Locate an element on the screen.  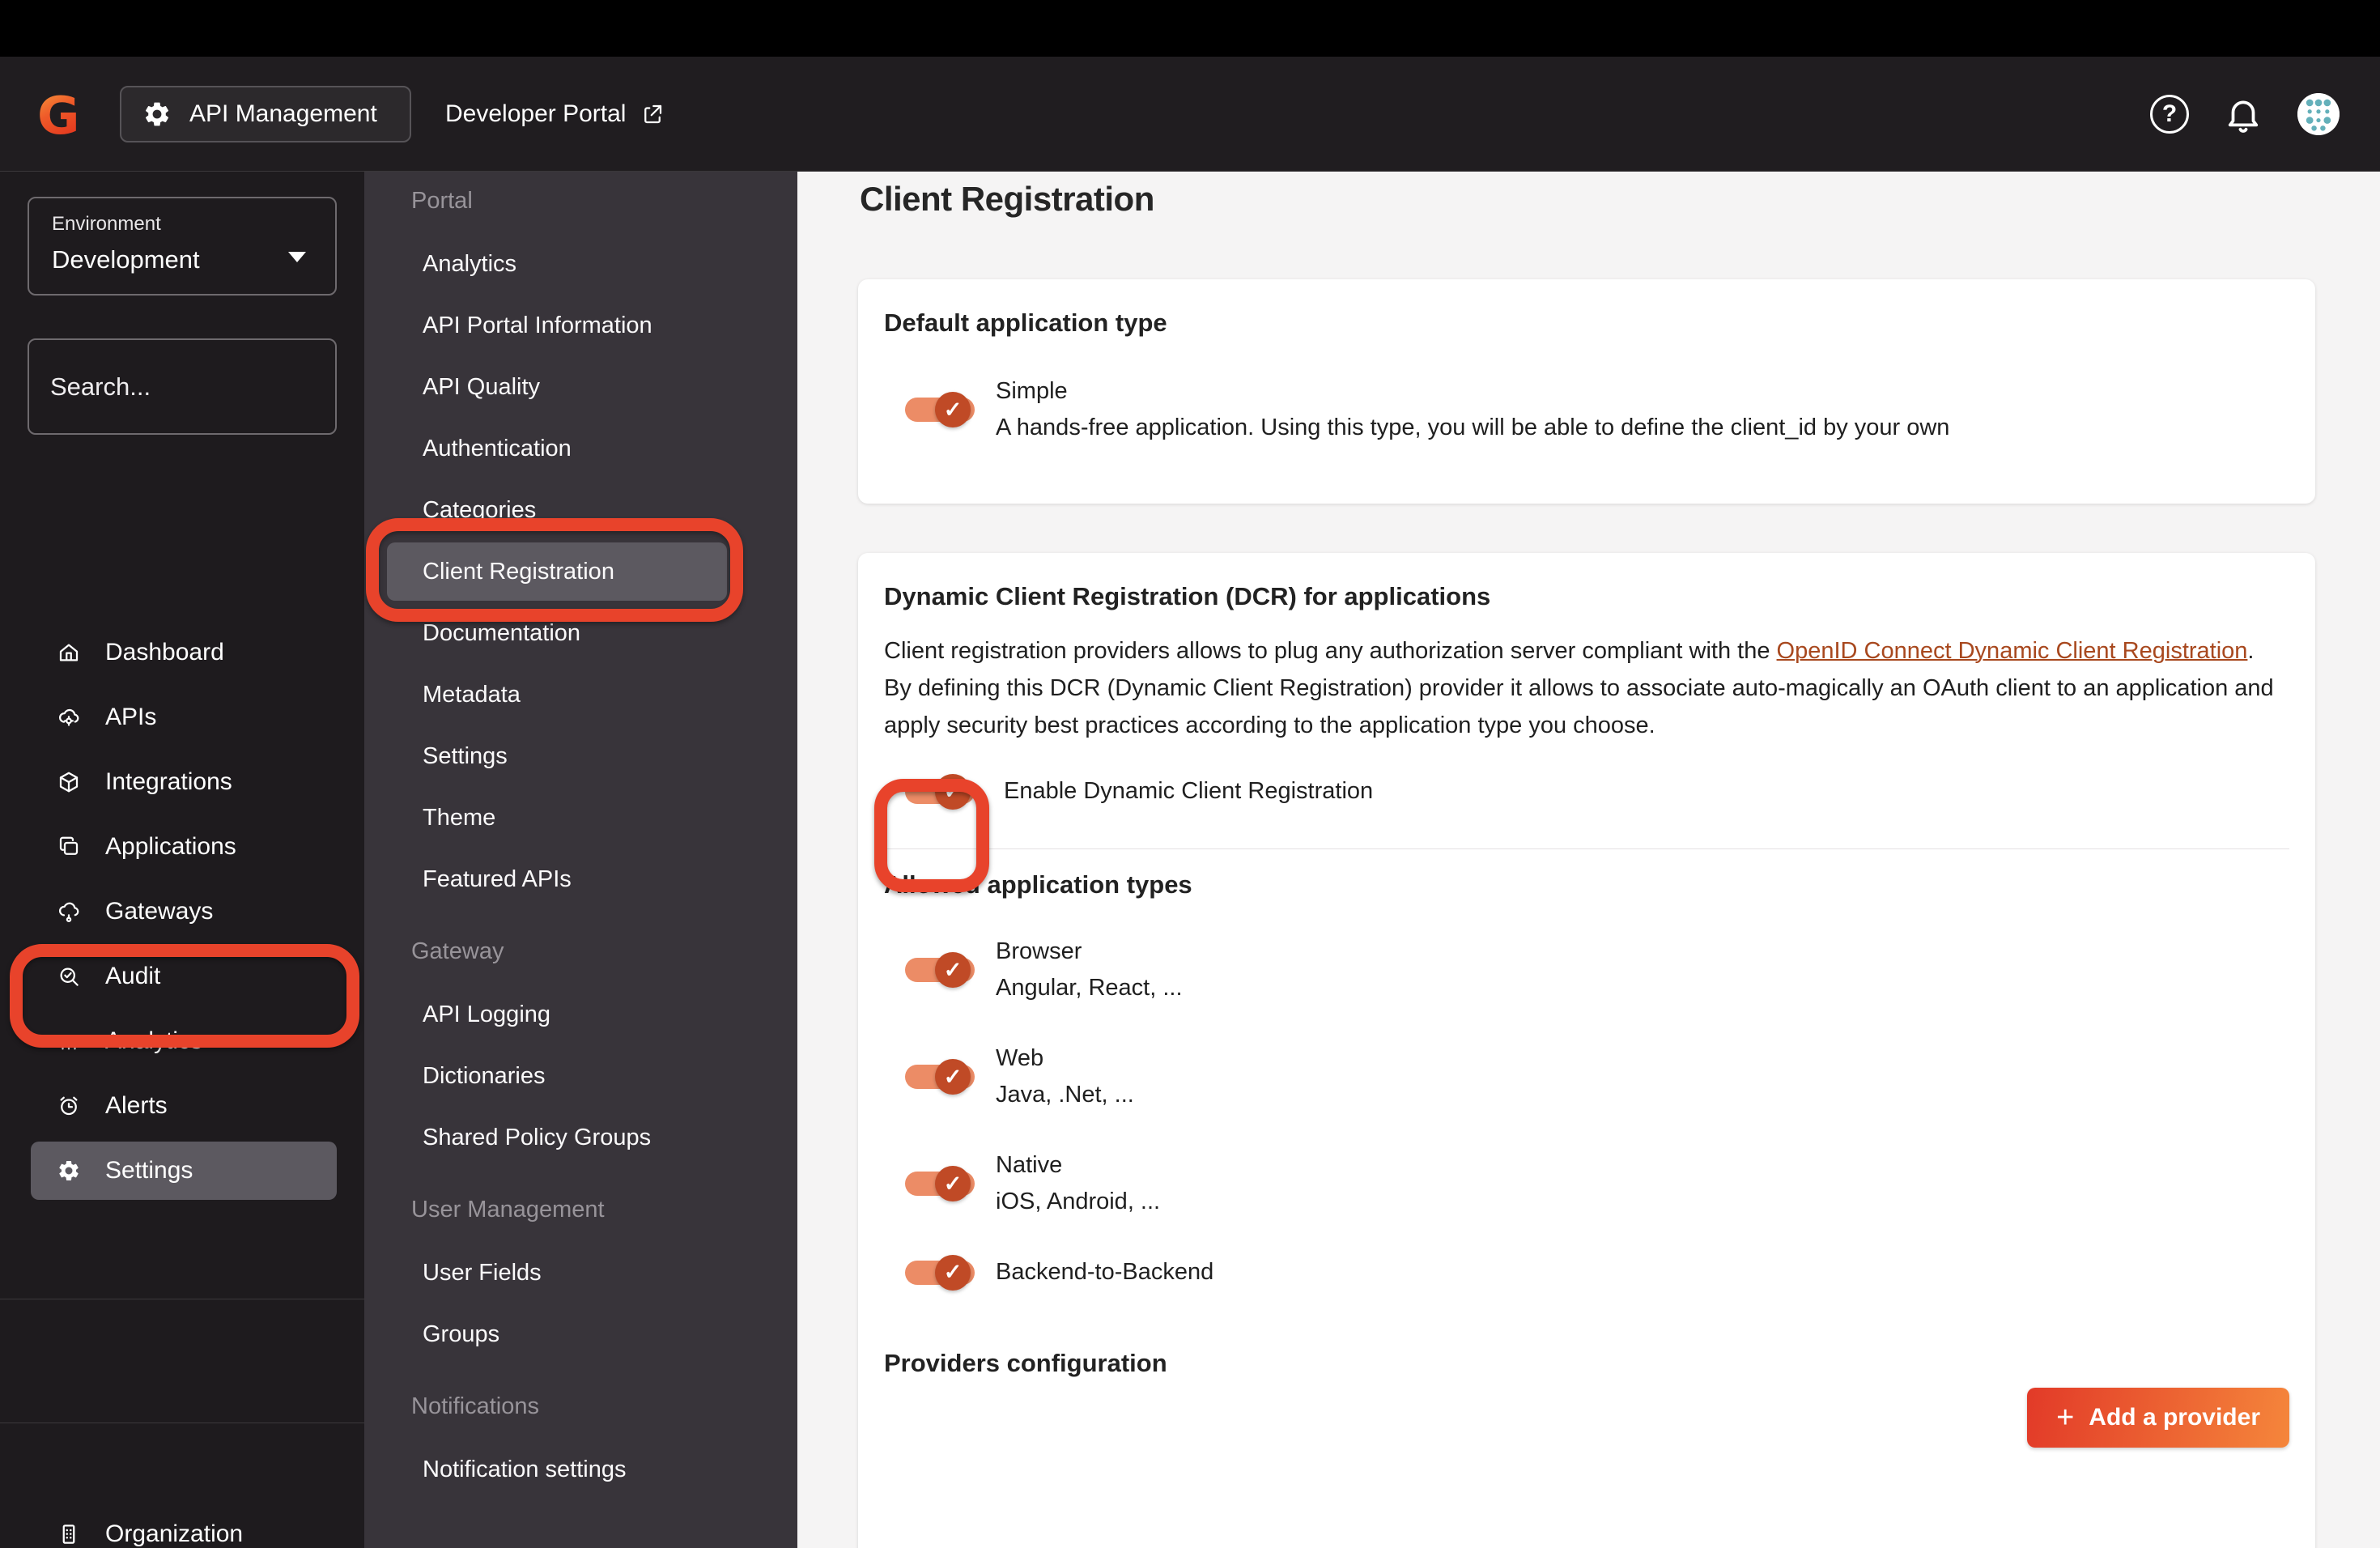
notifications-bell-icon is located at coordinates (2243, 114).